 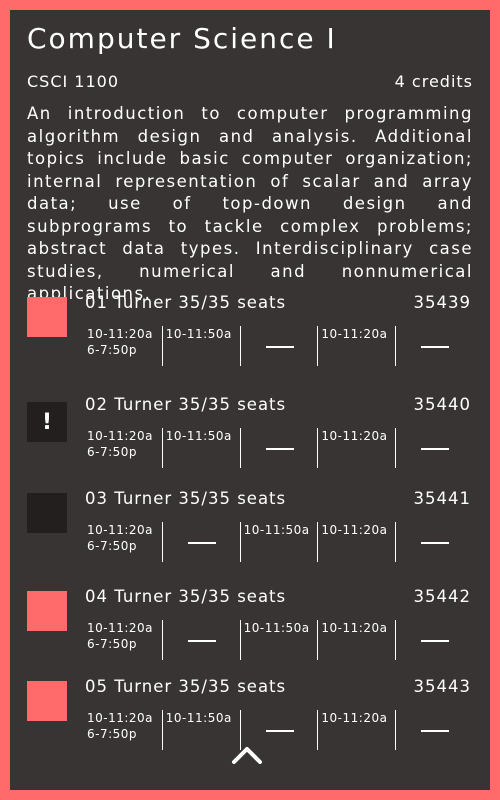 I want to click on section-label: 02 Turner 35/35 seats, so click(x=186, y=404).